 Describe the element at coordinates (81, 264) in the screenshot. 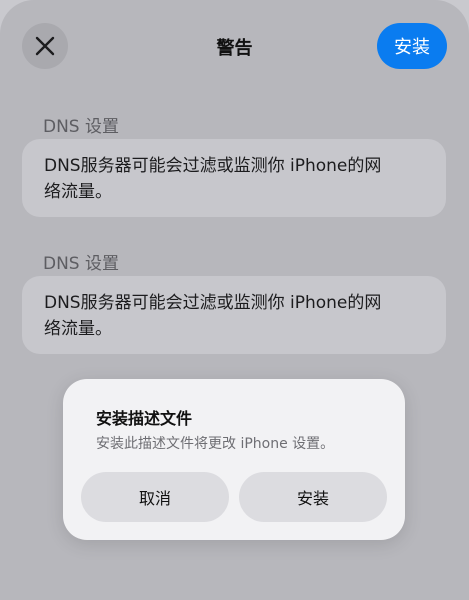

I see `section-label-dns-2: DNS 设置` at that location.